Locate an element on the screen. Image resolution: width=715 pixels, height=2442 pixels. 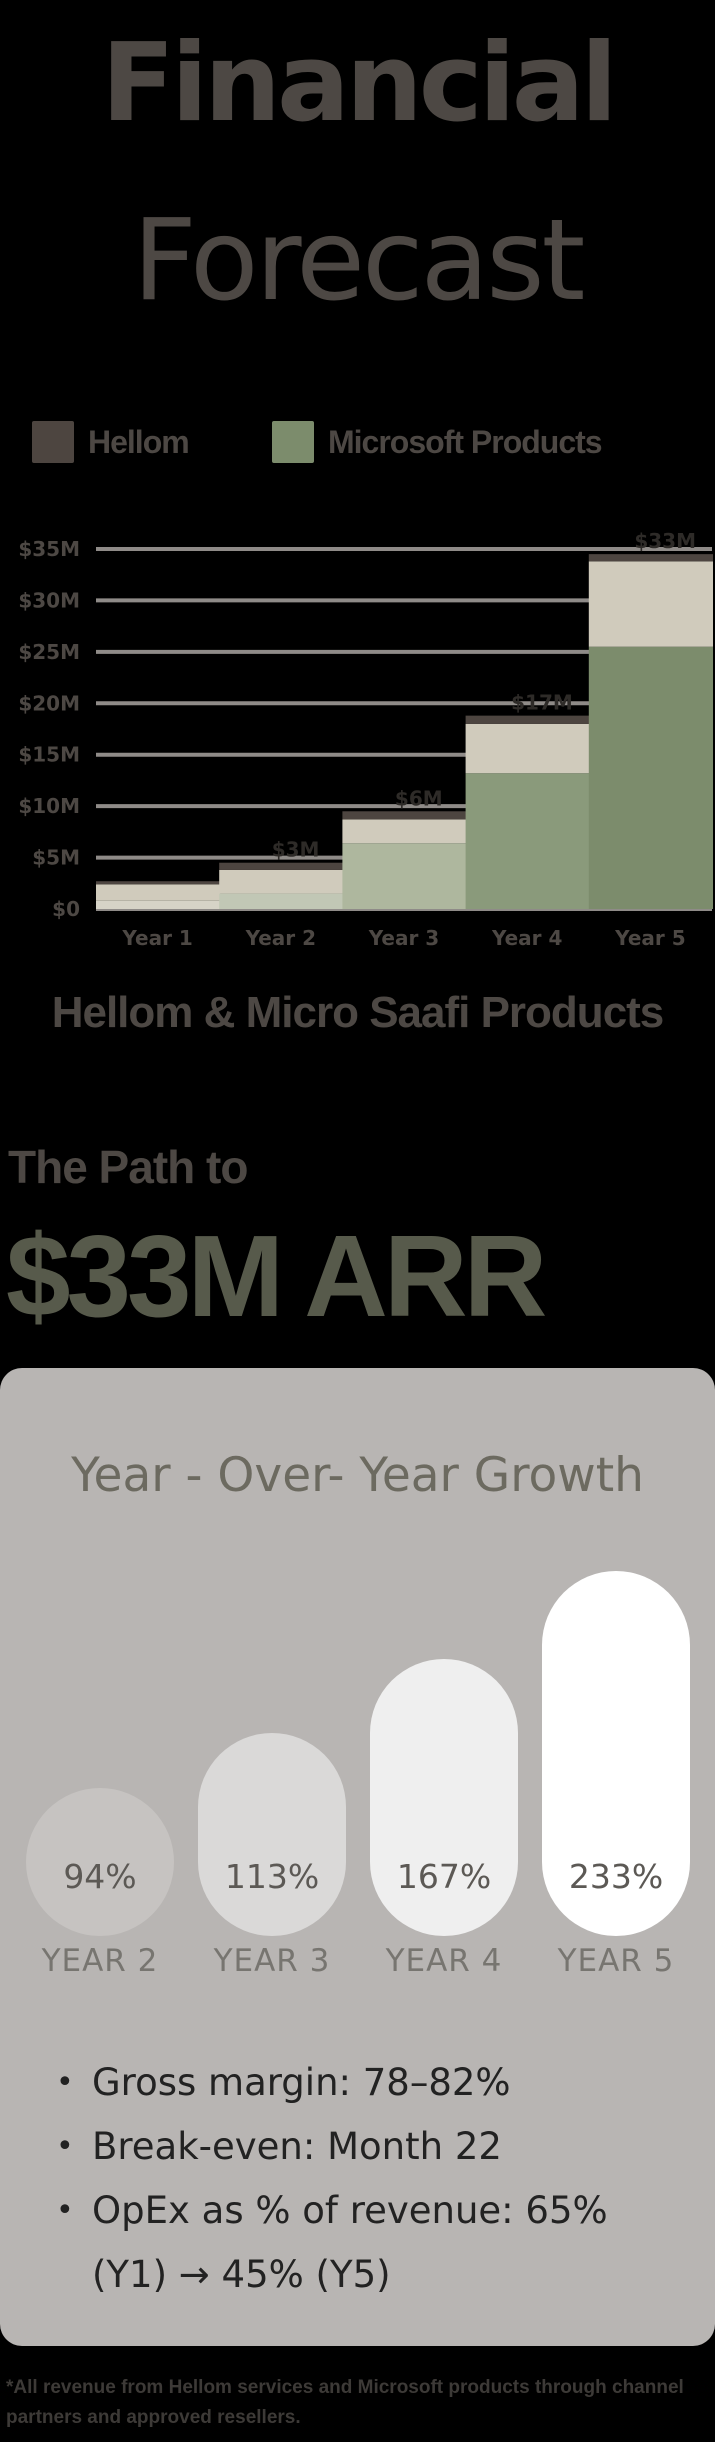
x-tick-label: Year 2 is located at coordinates (280, 938).